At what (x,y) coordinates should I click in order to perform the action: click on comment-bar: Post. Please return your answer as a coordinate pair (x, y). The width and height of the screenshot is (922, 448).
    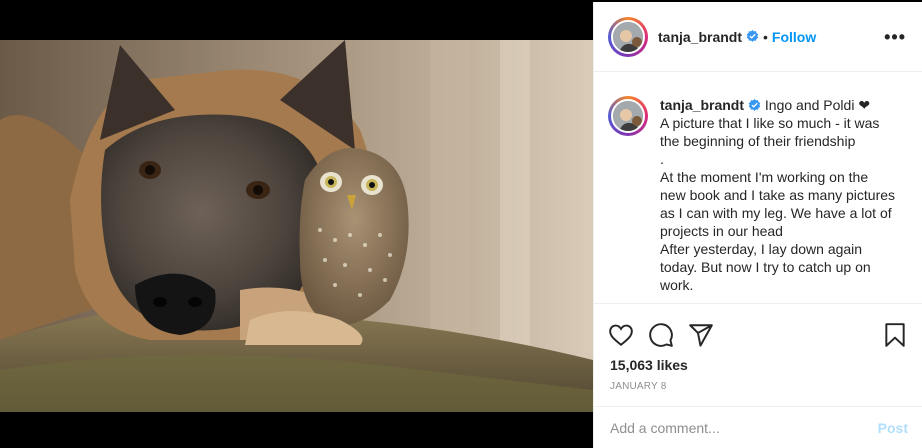
    Looking at the image, I should click on (758, 427).